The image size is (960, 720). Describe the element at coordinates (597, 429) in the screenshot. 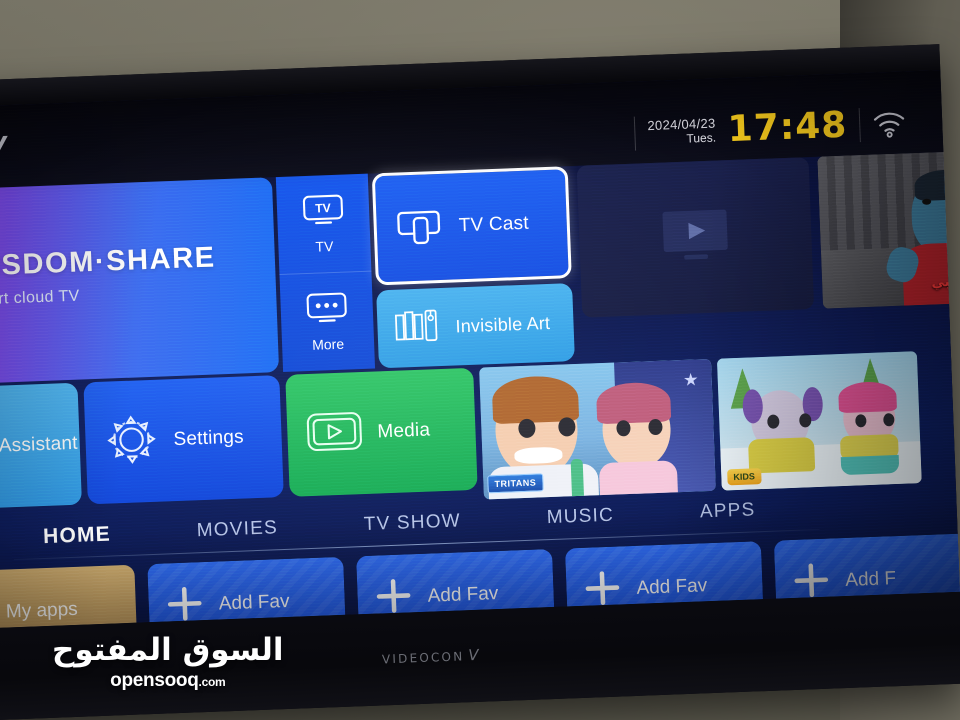

I see `kids-card-1: TRITANS` at that location.